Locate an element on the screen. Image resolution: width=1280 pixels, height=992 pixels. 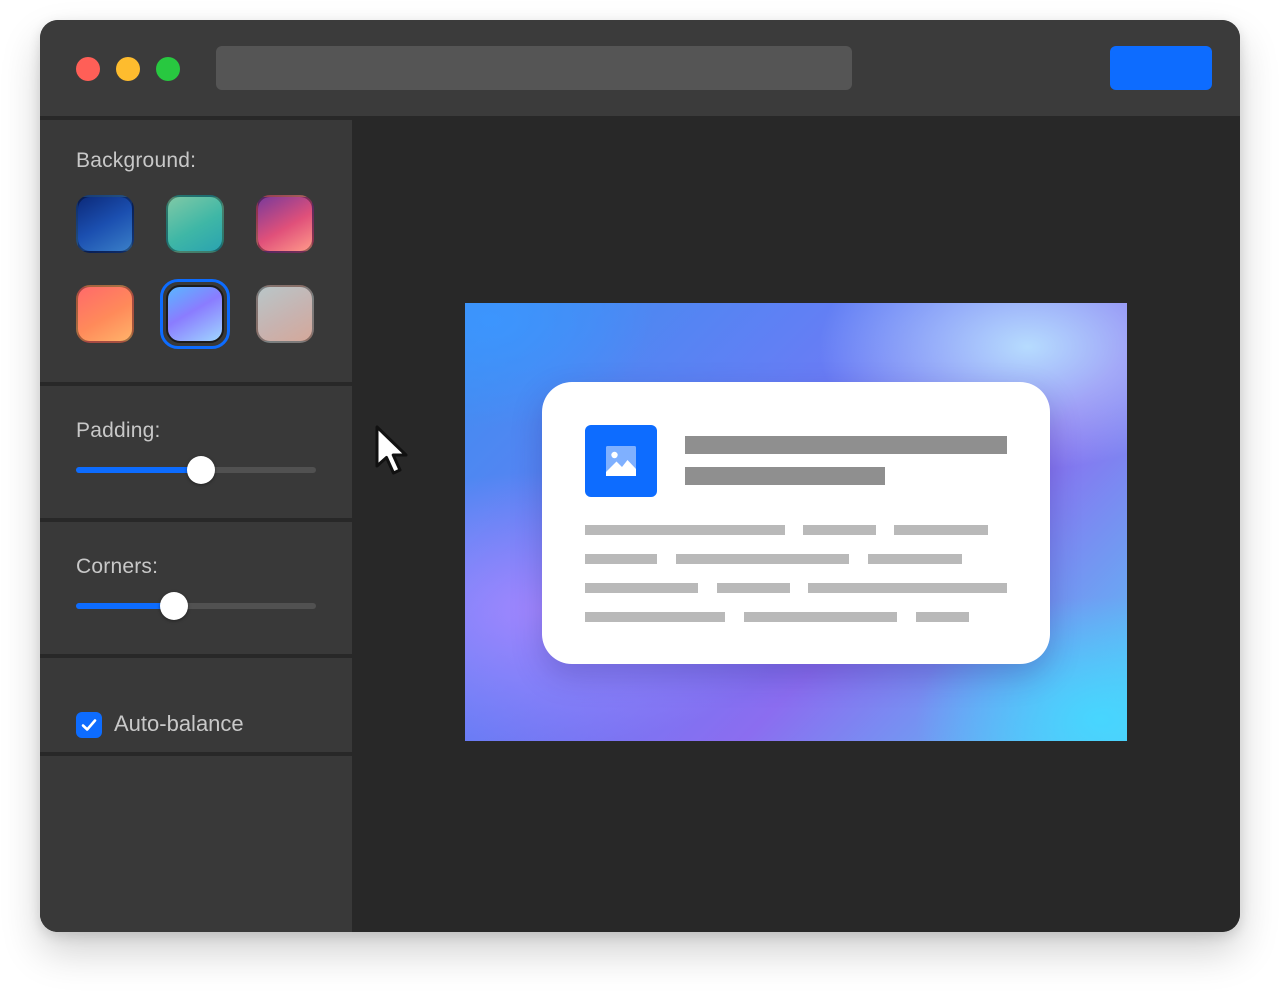
padding-slider is located at coordinates (196, 470).